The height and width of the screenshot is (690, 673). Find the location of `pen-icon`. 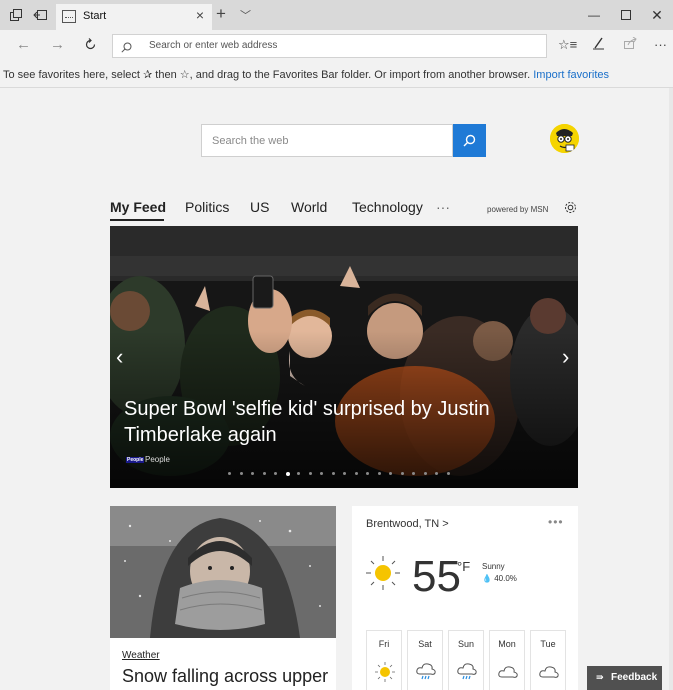

pen-icon is located at coordinates (598, 45).